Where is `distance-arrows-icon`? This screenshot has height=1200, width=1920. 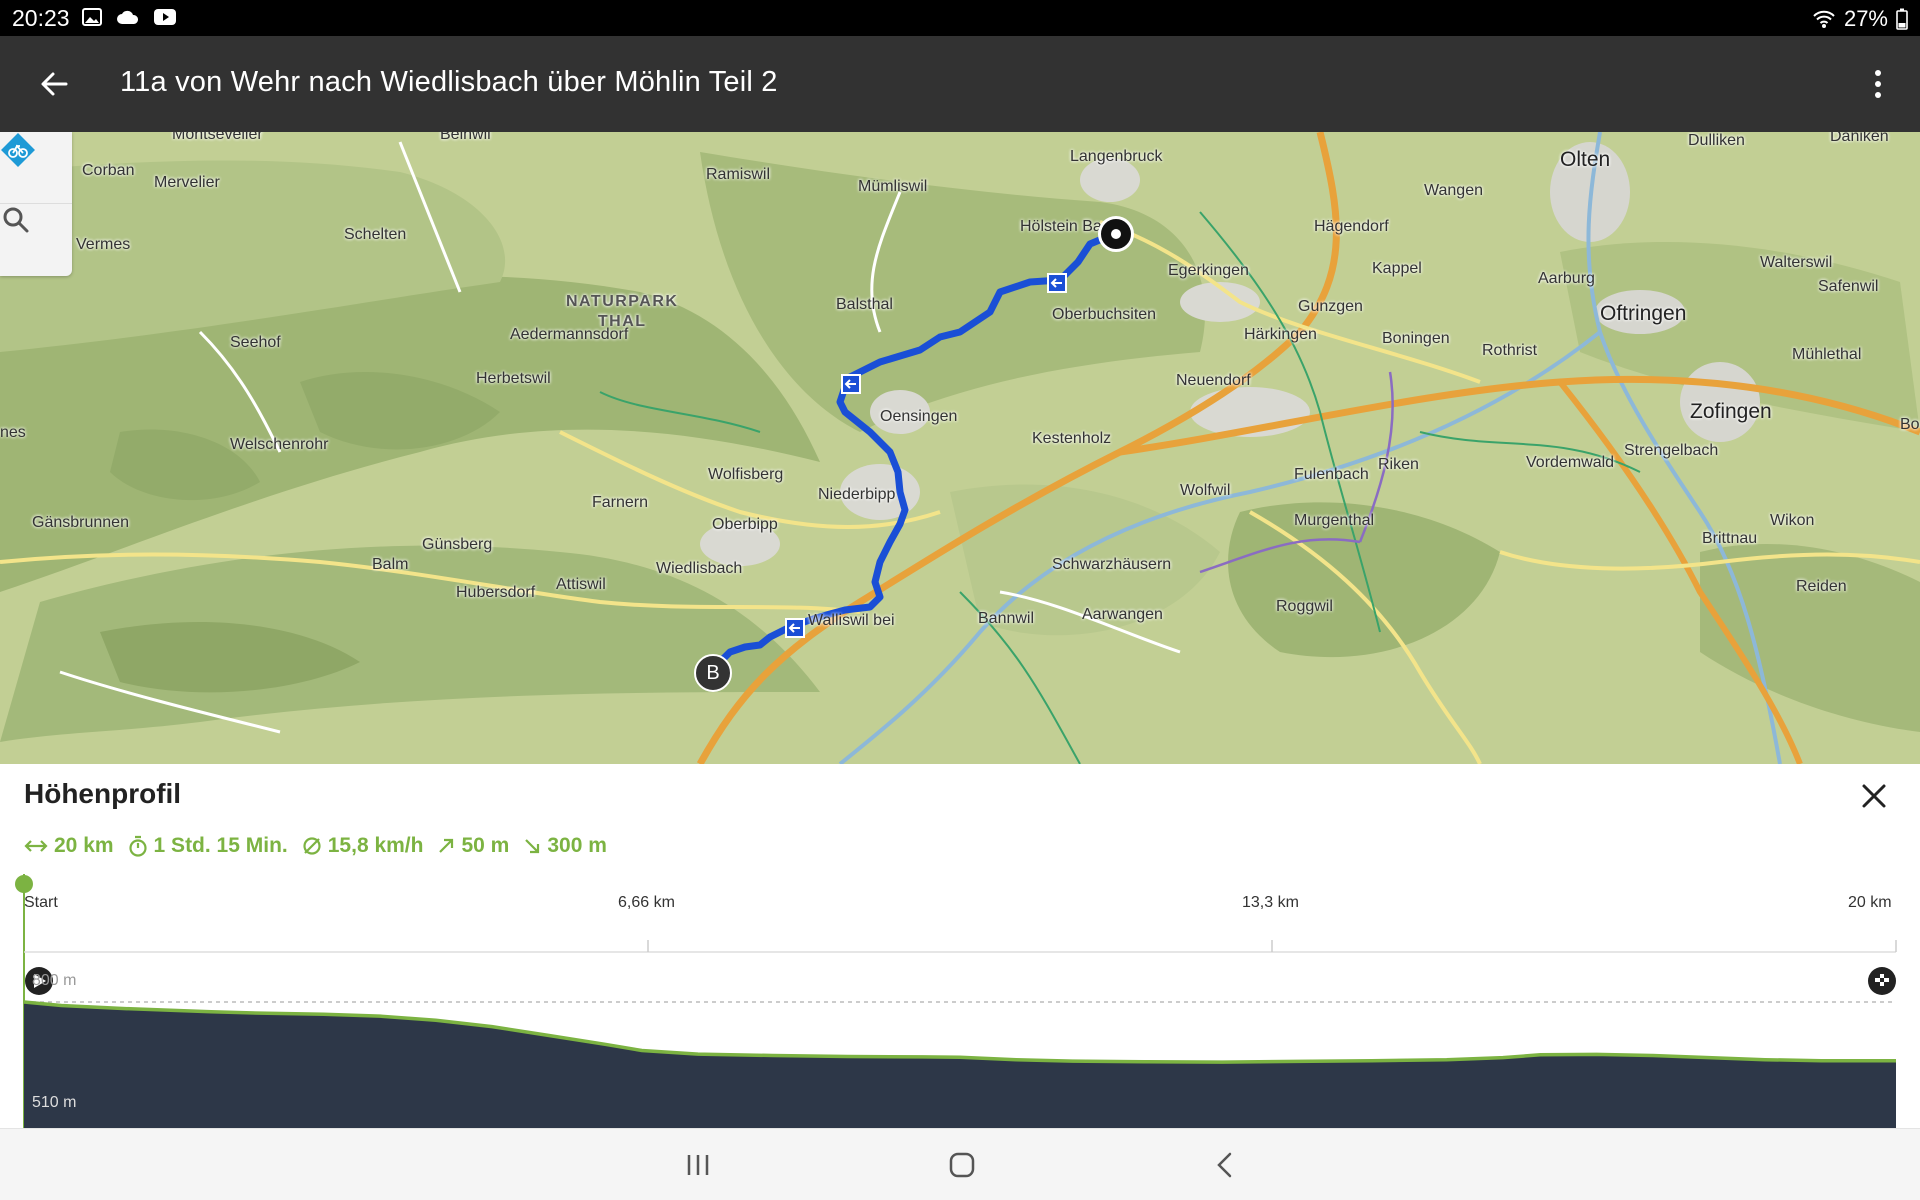 distance-arrows-icon is located at coordinates (36, 846).